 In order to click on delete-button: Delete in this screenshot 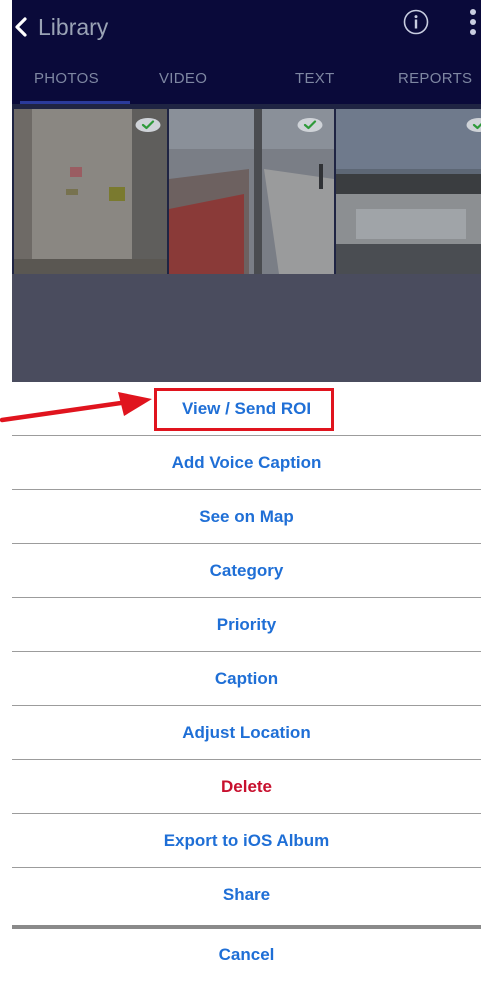, I will do `click(246, 787)`.